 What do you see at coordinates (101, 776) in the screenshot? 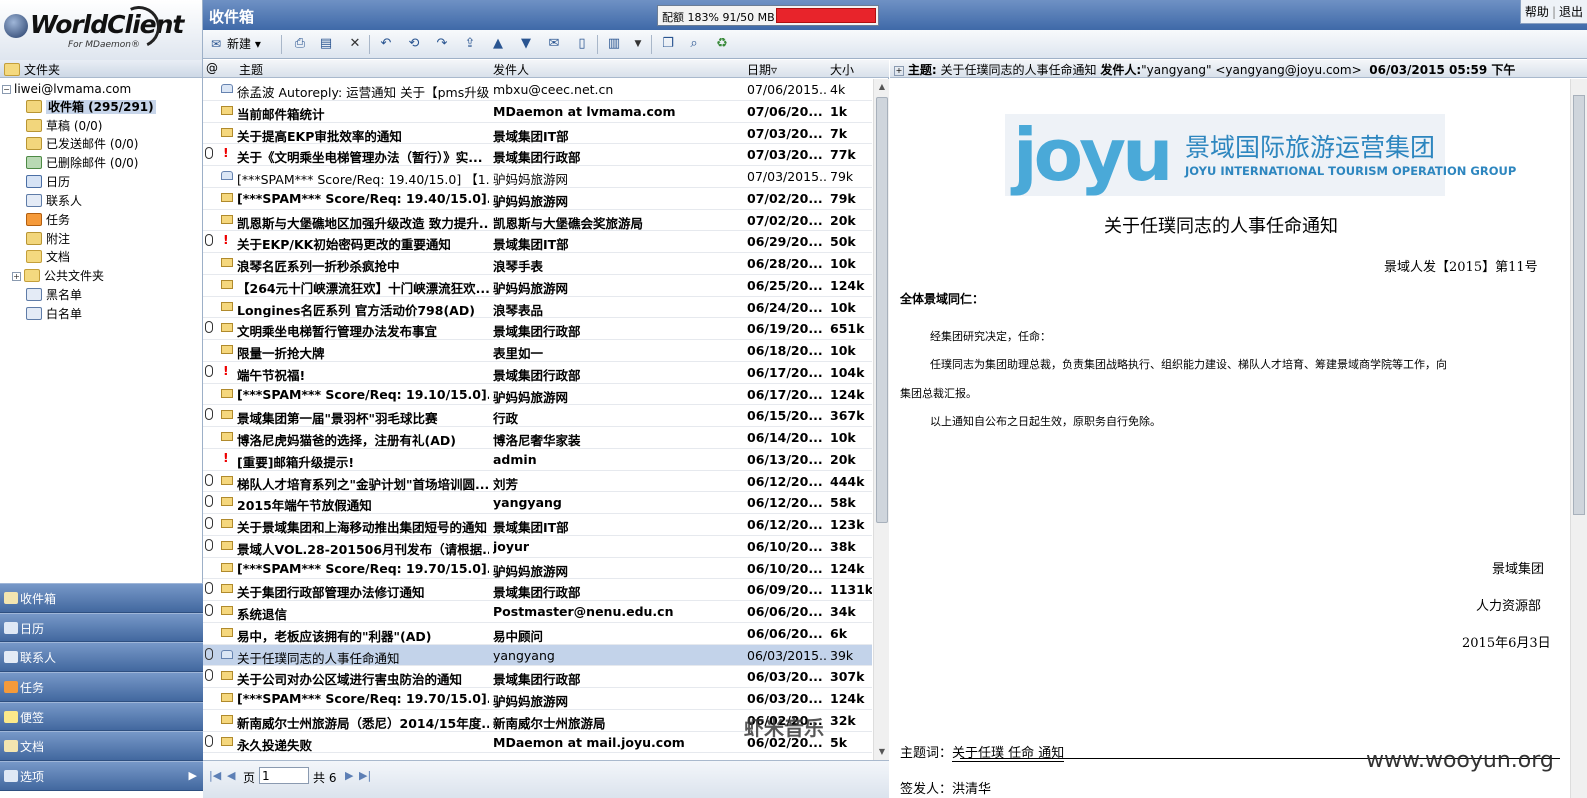
I see `nav-options: 选项 ▶` at bounding box center [101, 776].